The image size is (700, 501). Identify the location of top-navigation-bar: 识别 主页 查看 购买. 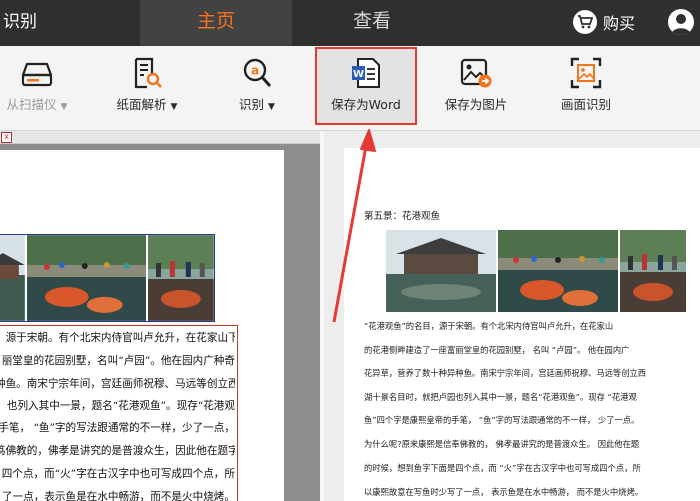
(350, 23).